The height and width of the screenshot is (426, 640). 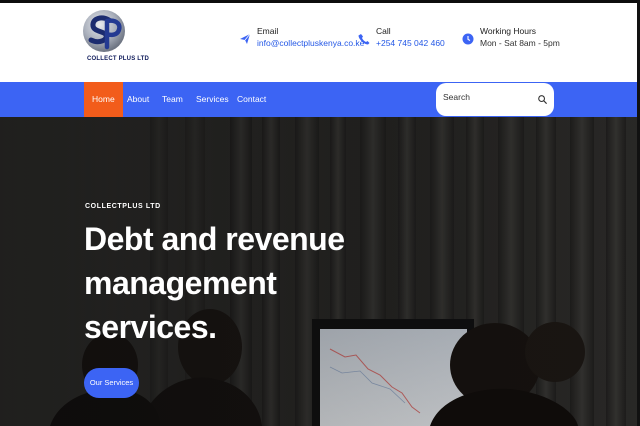 What do you see at coordinates (172, 99) in the screenshot?
I see `nav-team: Team` at bounding box center [172, 99].